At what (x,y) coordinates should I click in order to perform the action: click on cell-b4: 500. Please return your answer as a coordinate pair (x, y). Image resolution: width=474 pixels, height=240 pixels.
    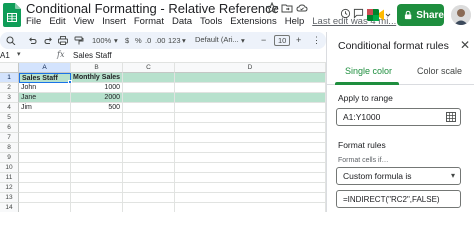
    Looking at the image, I should click on (97, 108).